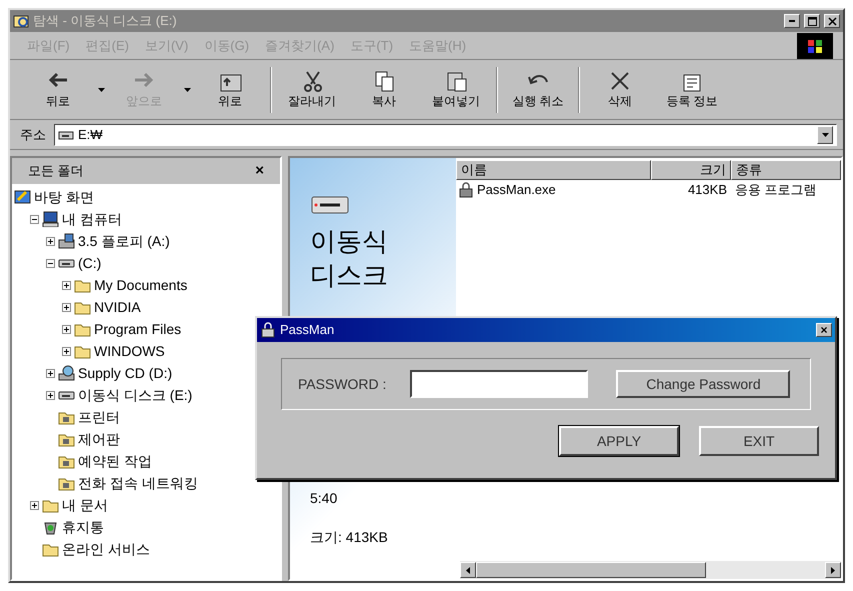  What do you see at coordinates (129, 351) in the screenshot?
I see `tree-item: WINDOWS` at bounding box center [129, 351].